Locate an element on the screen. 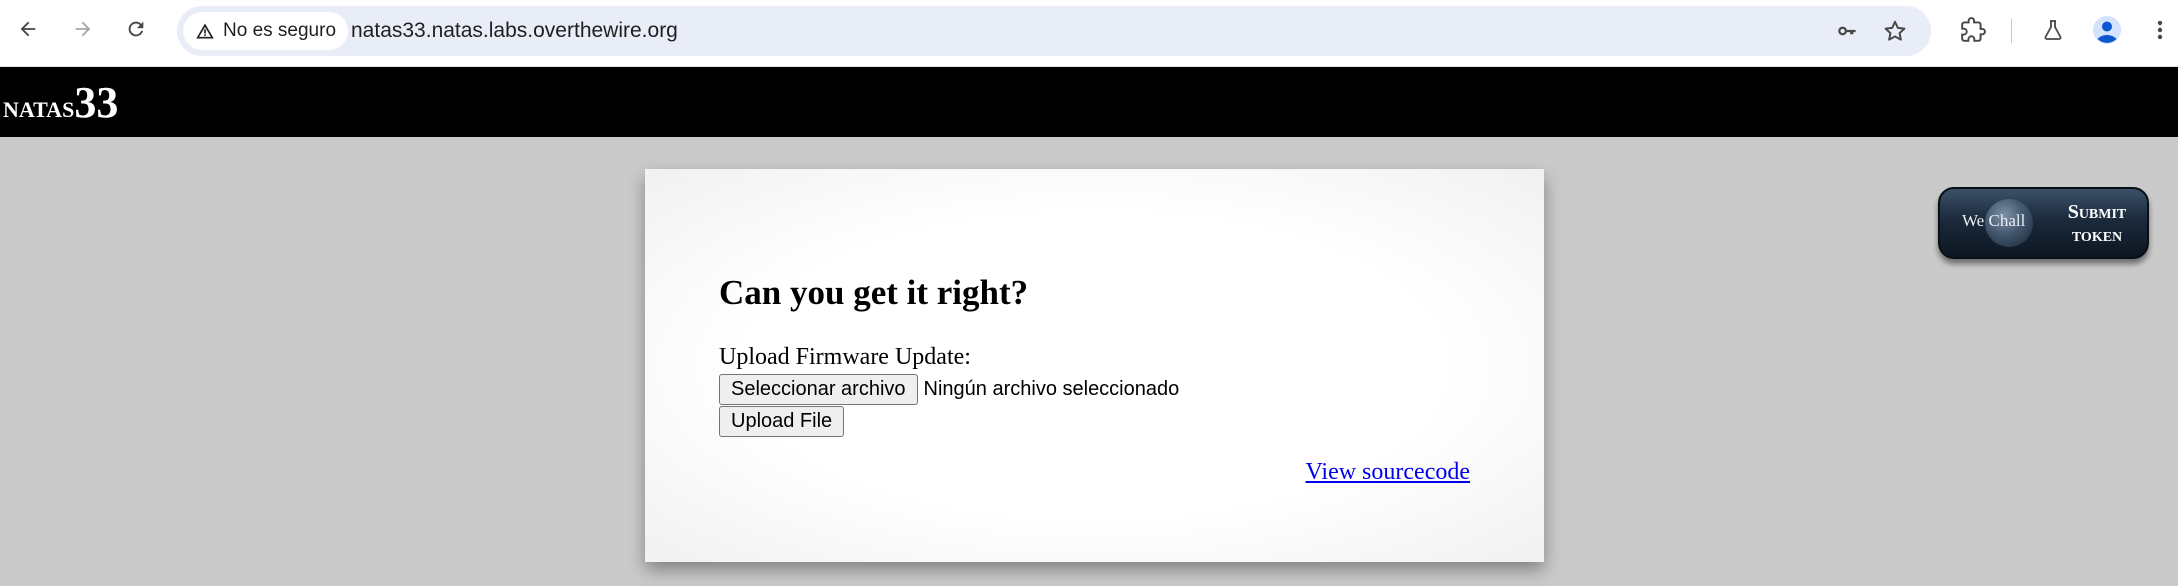 Image resolution: width=2178 pixels, height=586 pixels. logo-name: natas is located at coordinates (39, 106).